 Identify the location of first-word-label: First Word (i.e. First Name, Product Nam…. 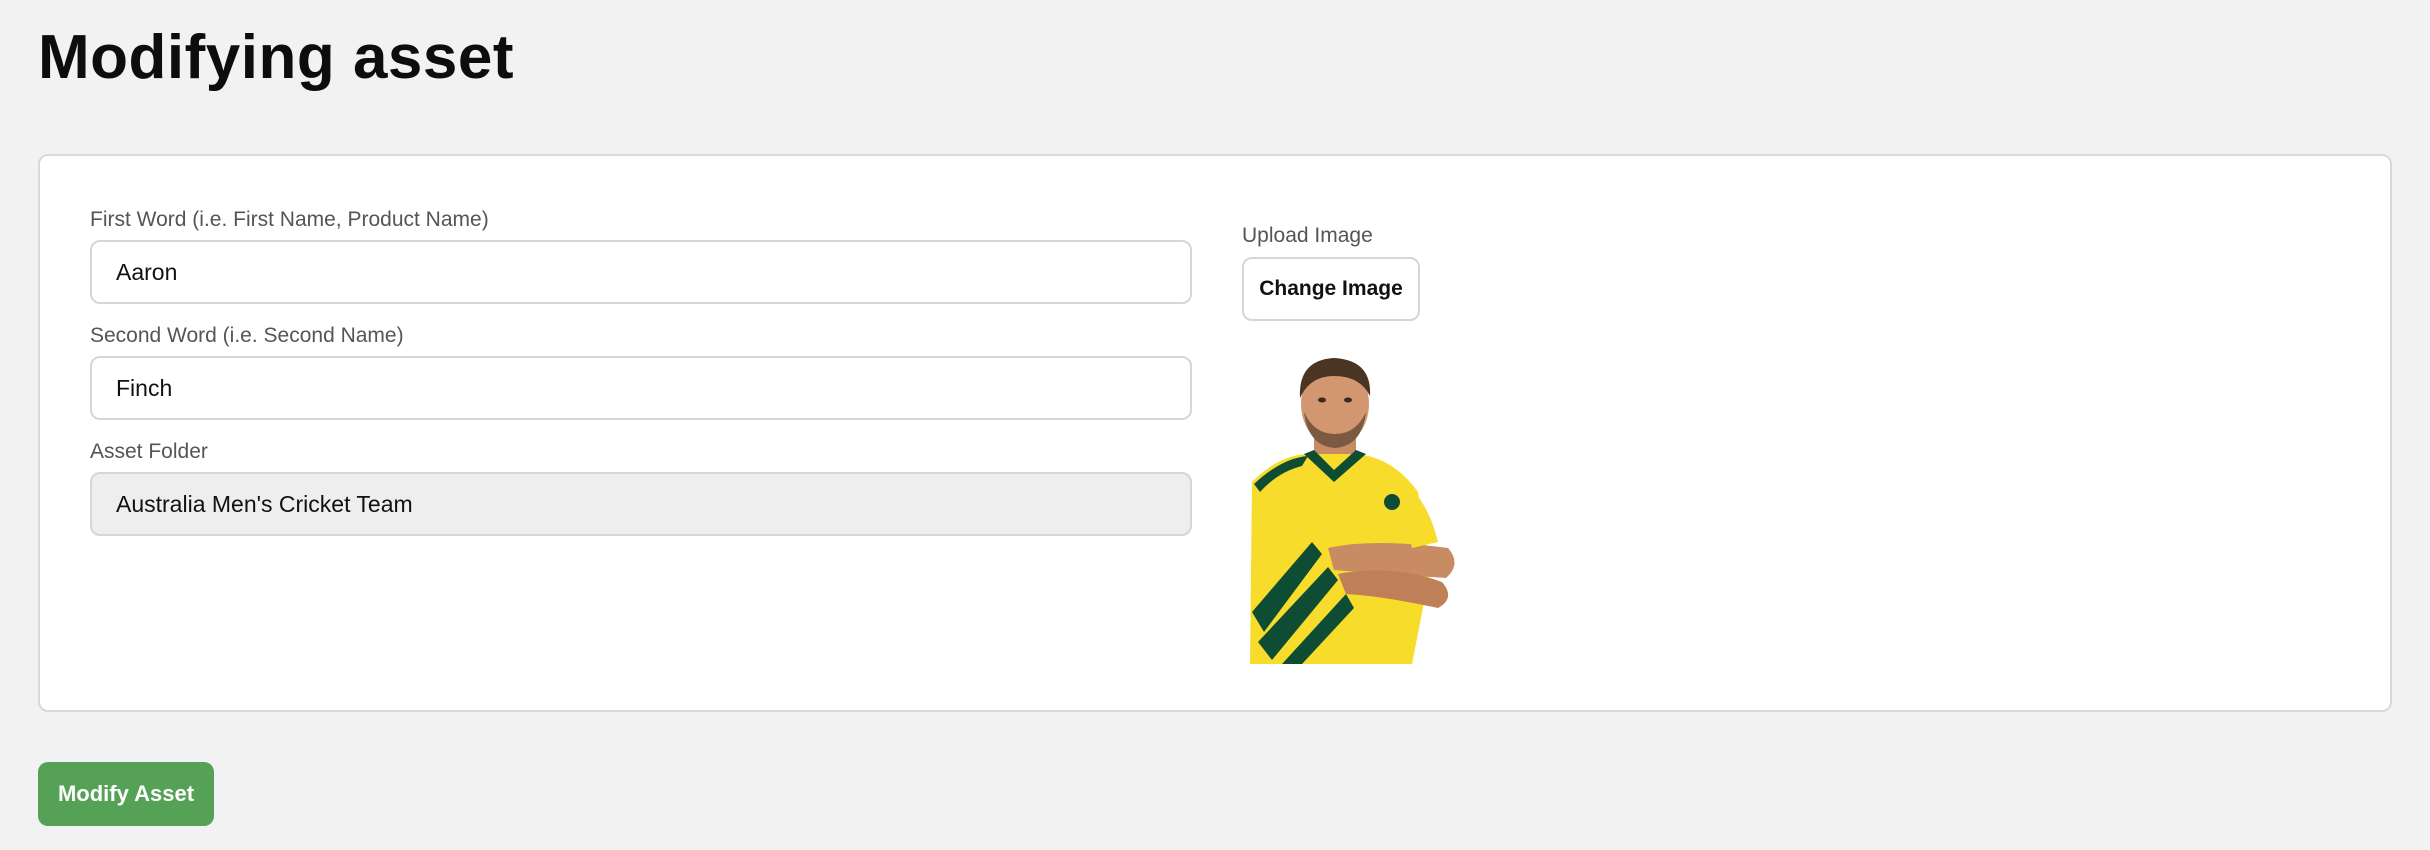
(289, 219).